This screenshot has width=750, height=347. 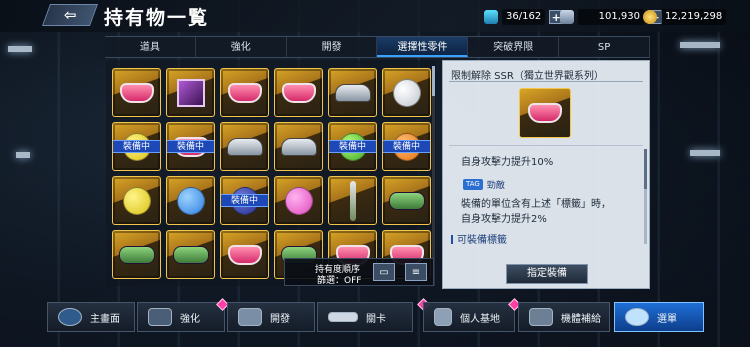 What do you see at coordinates (157, 18) in the screenshot?
I see `page-title: 持有物一覧` at bounding box center [157, 18].